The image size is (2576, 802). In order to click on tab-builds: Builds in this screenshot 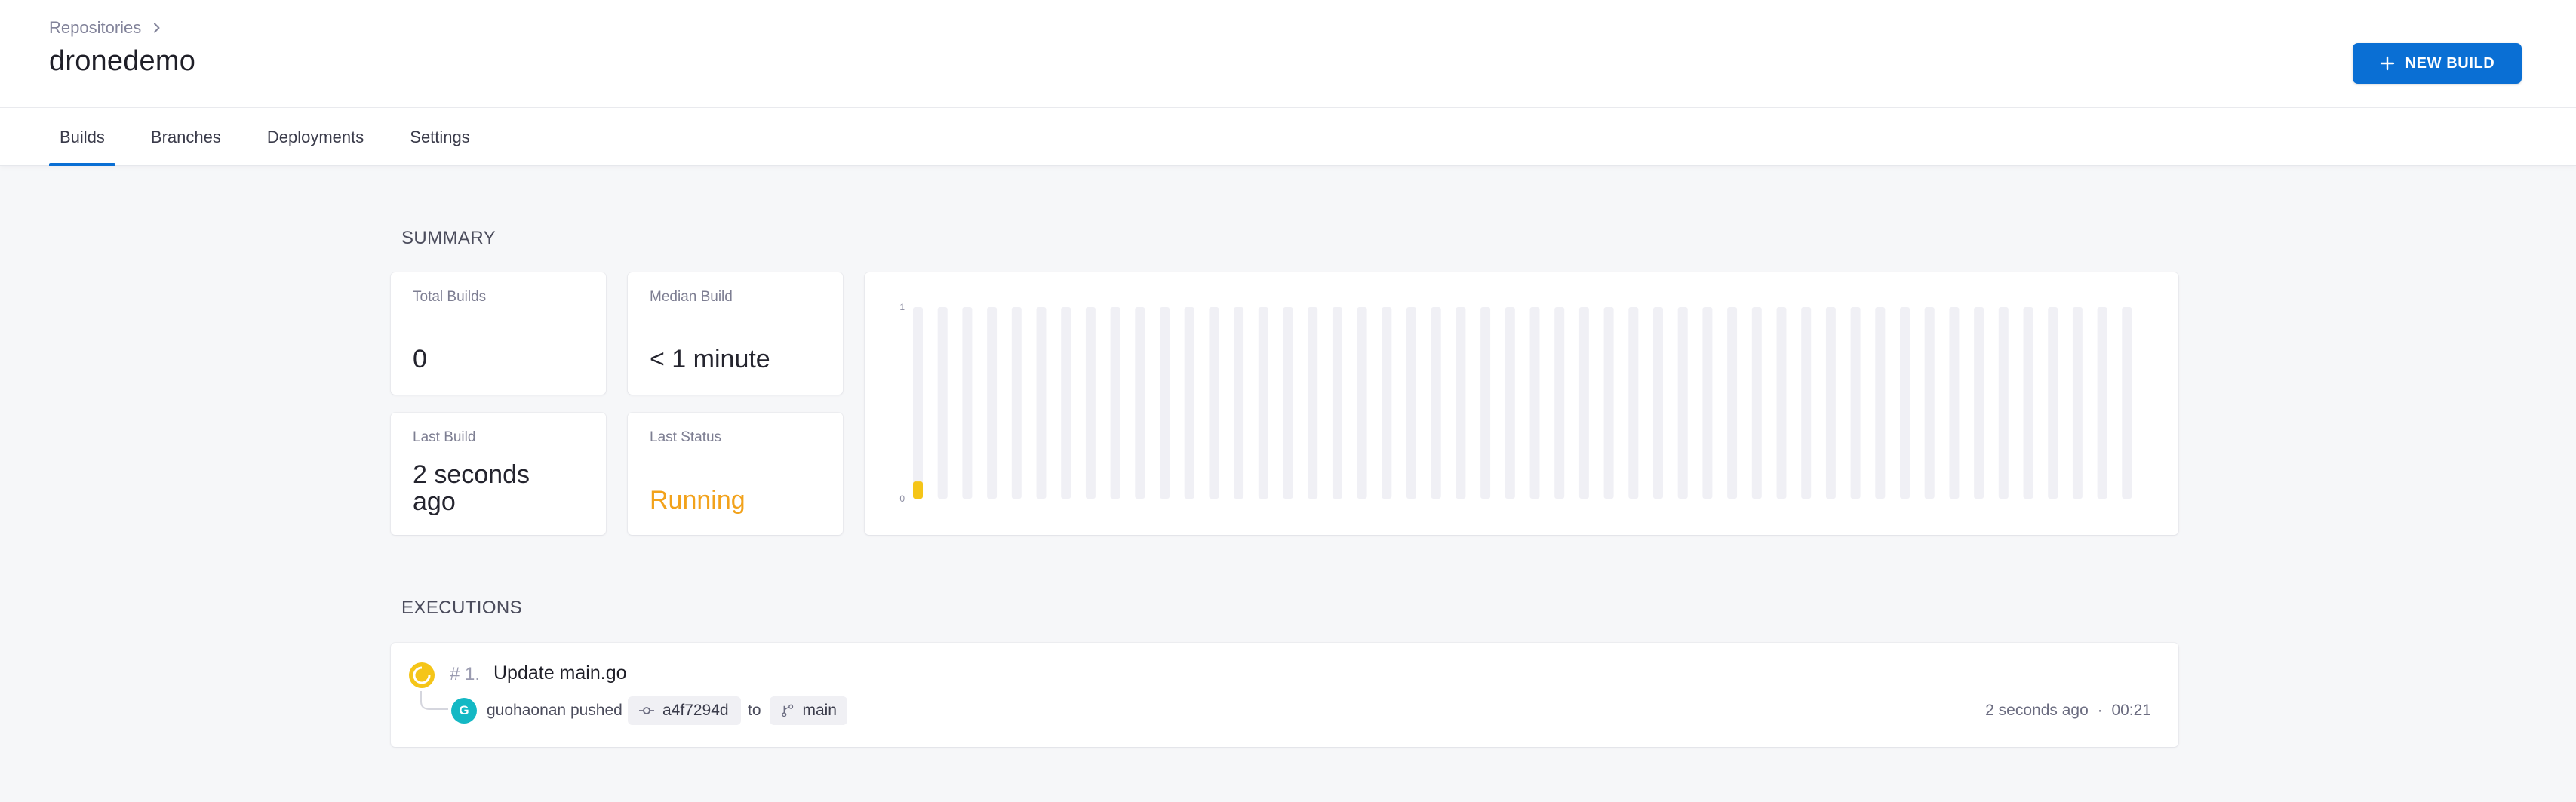, I will do `click(82, 137)`.